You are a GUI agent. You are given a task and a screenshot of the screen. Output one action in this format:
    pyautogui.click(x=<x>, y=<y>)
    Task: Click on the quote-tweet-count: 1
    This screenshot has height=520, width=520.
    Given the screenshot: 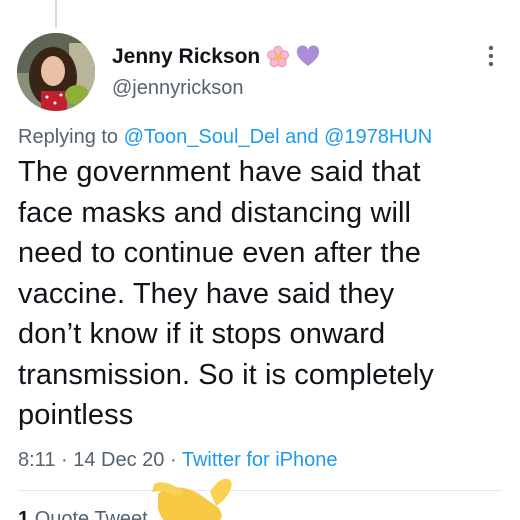 What is the action you would take?
    pyautogui.click(x=24, y=514)
    